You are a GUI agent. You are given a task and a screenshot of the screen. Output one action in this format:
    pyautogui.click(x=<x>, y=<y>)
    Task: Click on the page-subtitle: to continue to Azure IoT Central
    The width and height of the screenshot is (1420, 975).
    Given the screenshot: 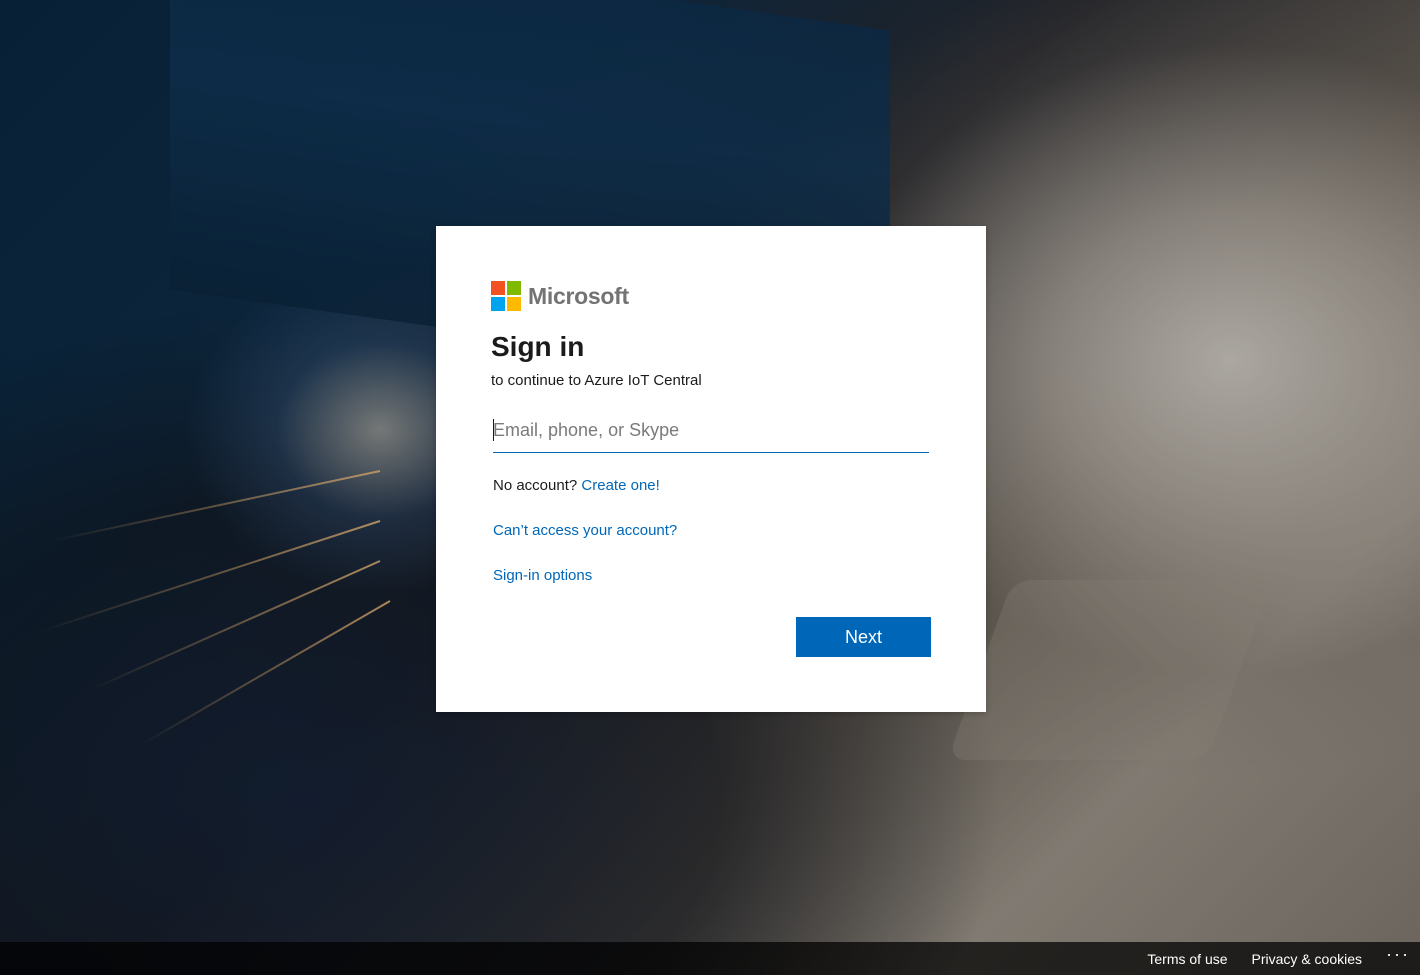 What is the action you would take?
    pyautogui.click(x=596, y=380)
    